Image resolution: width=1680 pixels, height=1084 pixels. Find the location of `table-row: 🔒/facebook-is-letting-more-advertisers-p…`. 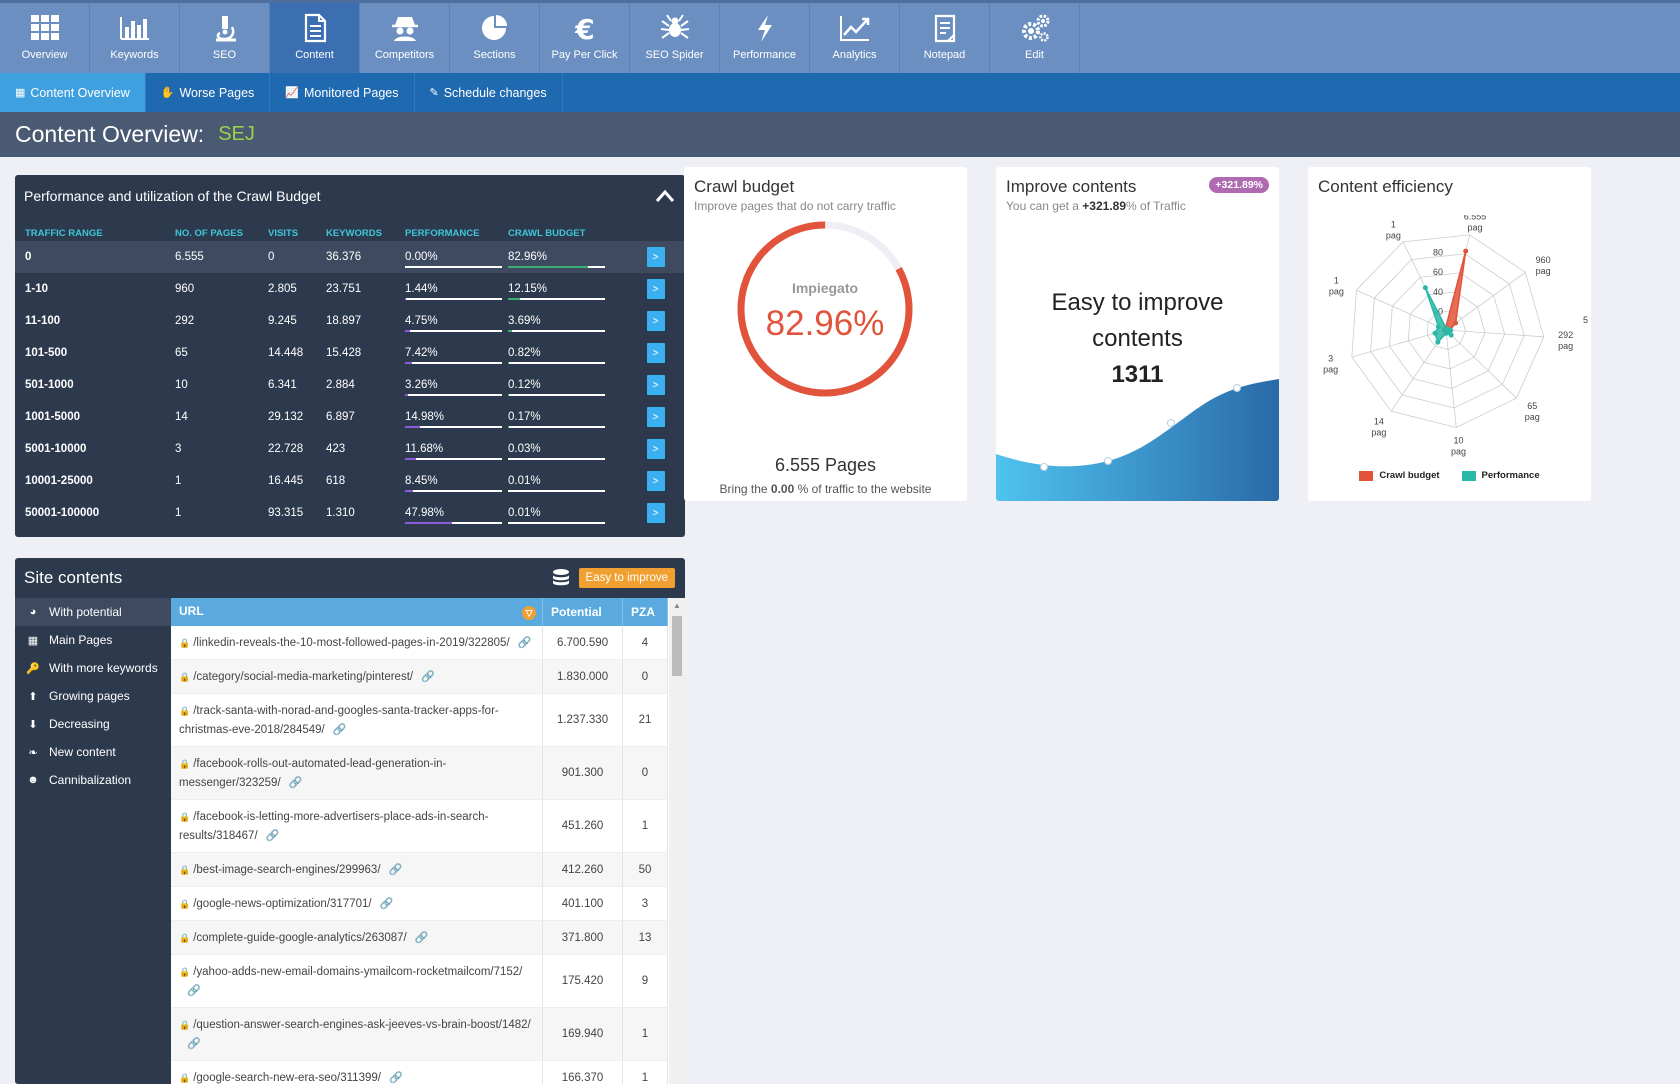

table-row: 🔒/facebook-is-letting-more-advertisers-p… is located at coordinates (419, 826).